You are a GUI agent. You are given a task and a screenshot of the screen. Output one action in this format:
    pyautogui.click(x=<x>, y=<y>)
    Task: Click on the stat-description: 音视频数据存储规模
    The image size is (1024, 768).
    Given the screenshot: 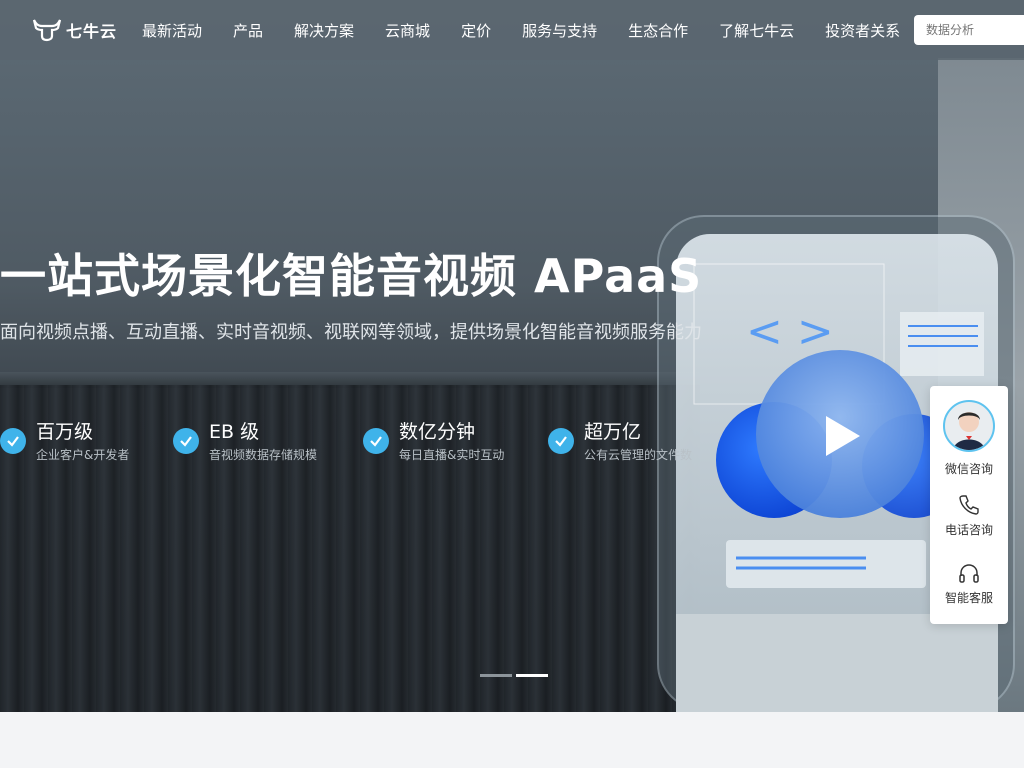 What is the action you would take?
    pyautogui.click(x=263, y=455)
    